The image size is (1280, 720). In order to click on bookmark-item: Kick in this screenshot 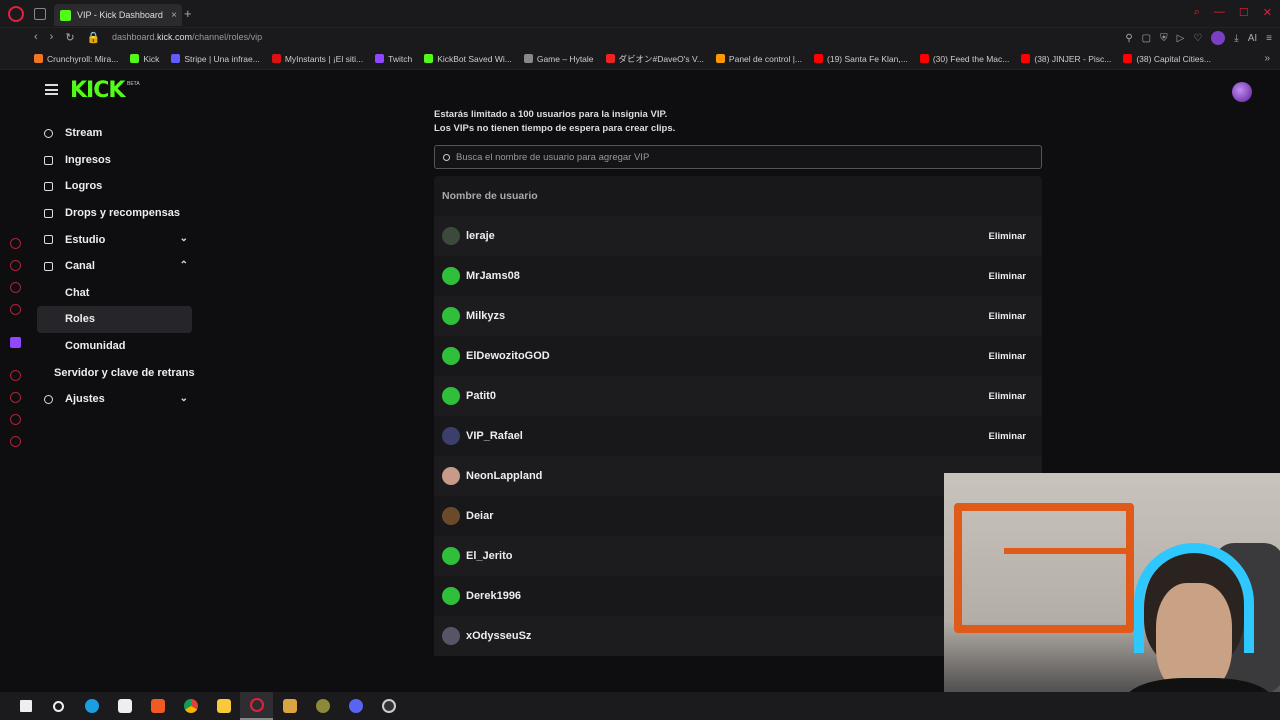, I will do `click(144, 59)`.